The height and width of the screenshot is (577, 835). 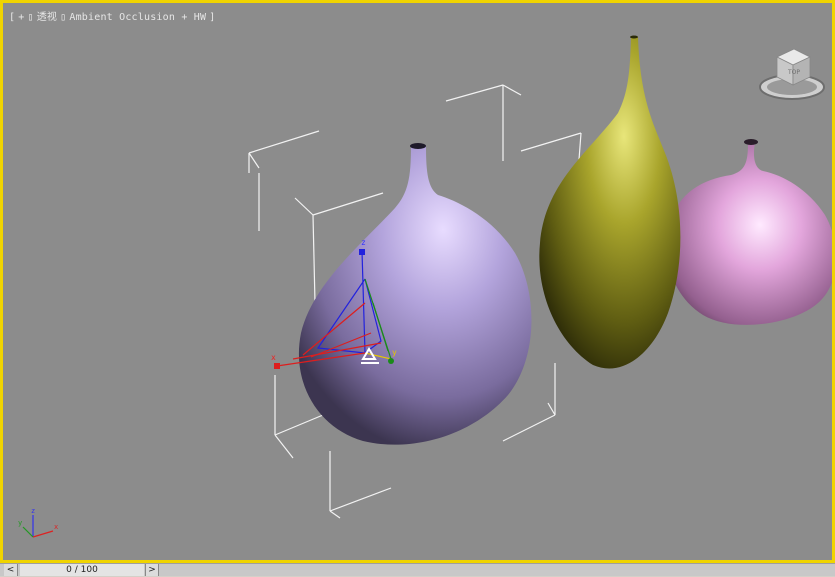 What do you see at coordinates (749, 232) in the screenshot?
I see `pink-vase` at bounding box center [749, 232].